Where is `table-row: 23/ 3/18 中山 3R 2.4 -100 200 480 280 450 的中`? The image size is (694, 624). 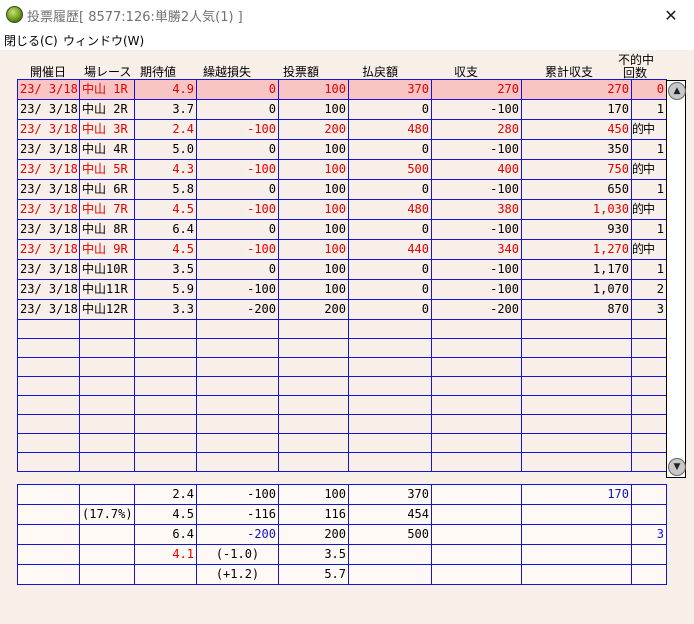 table-row: 23/ 3/18 中山 3R 2.4 -100 200 480 280 450 的中 is located at coordinates (342, 129).